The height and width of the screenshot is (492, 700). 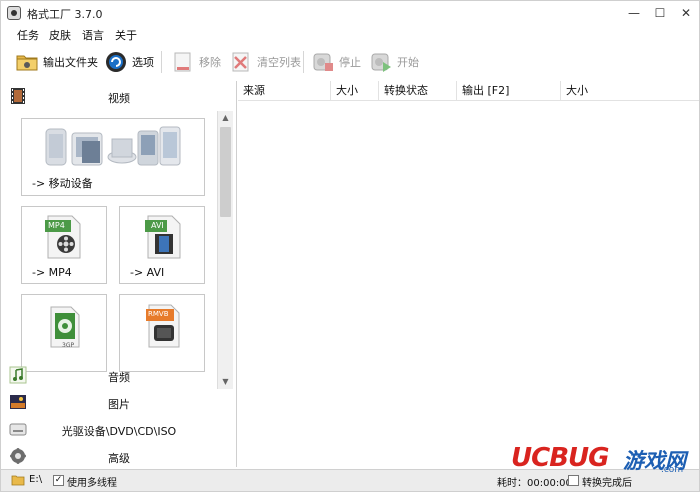 I want to click on options-icon, so click(x=116, y=62).